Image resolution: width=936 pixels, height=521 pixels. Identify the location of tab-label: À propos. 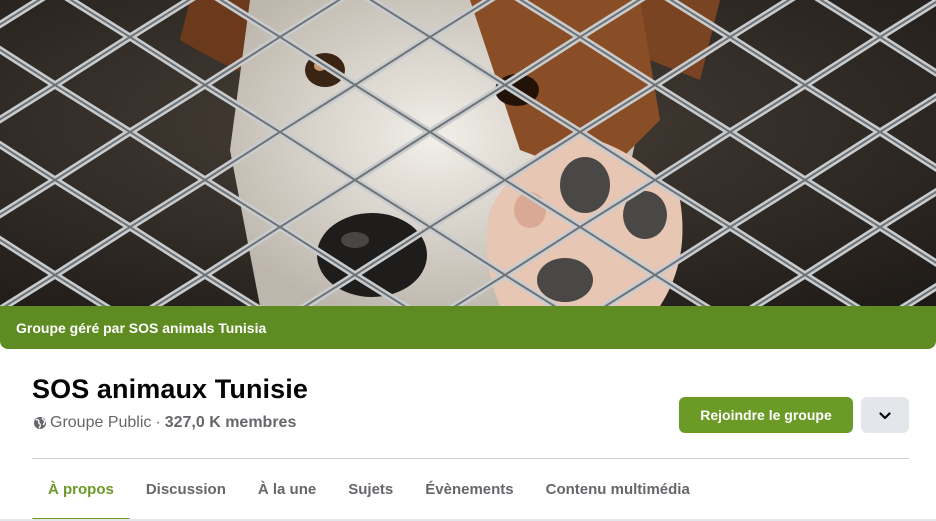
(81, 489).